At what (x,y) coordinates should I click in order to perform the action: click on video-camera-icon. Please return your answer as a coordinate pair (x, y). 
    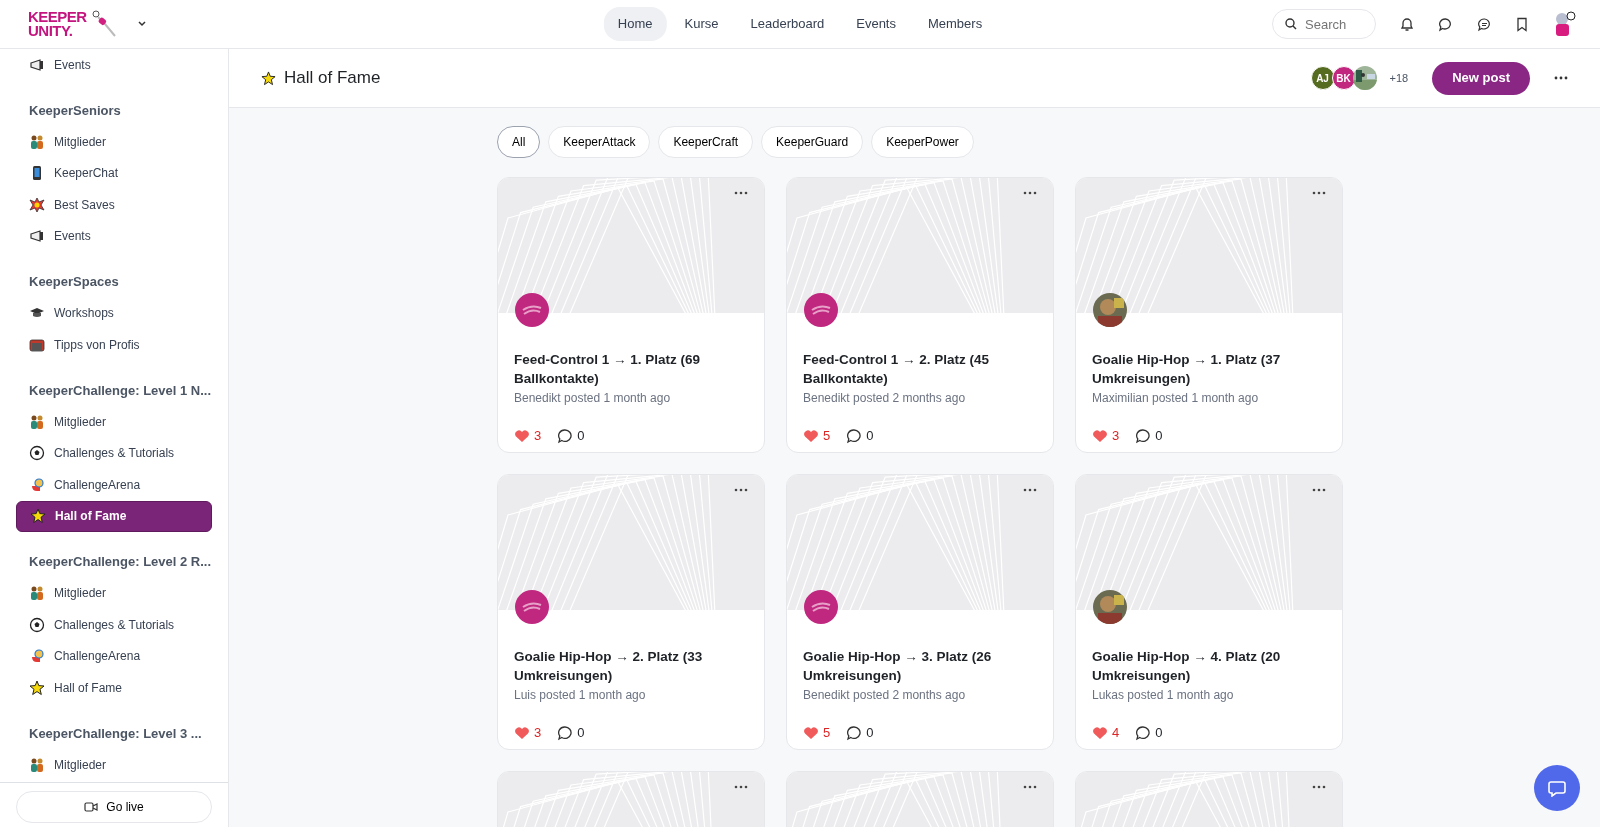
    Looking at the image, I should click on (91, 807).